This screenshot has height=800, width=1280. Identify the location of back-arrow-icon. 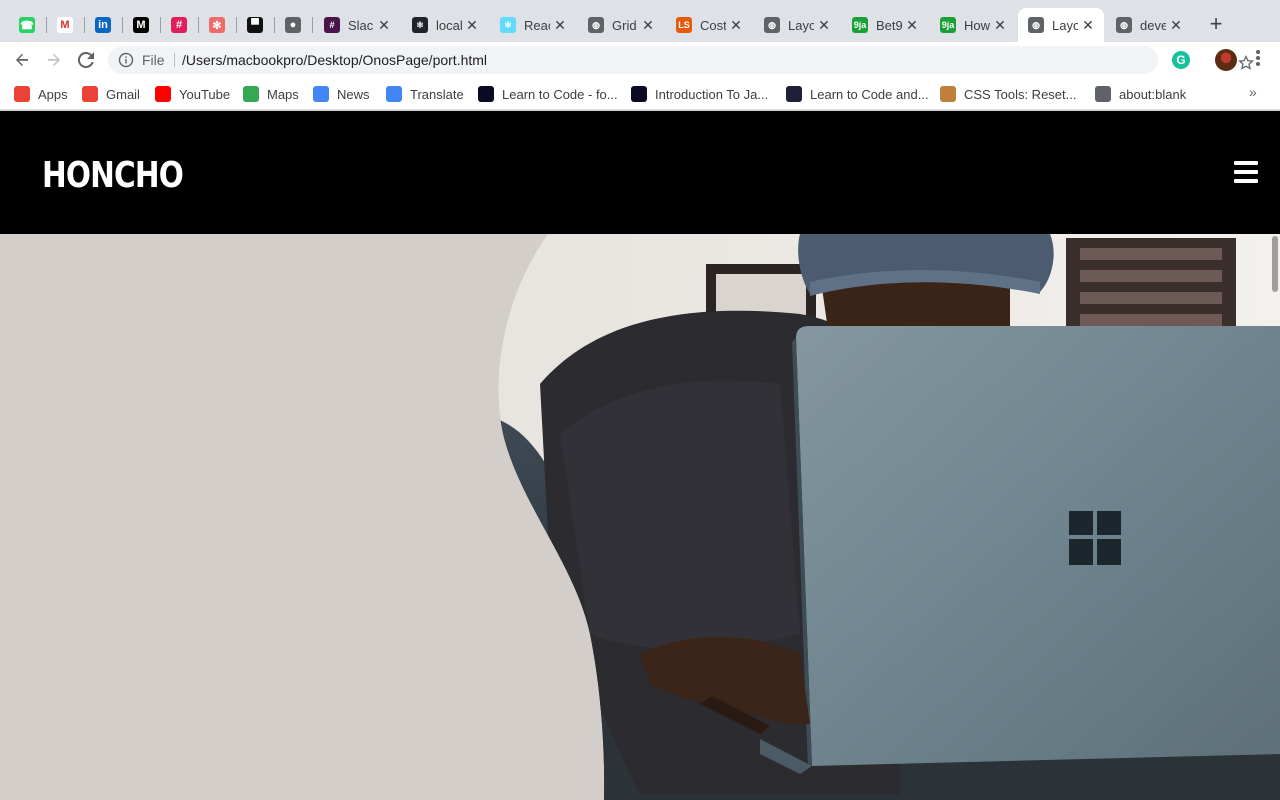
(22, 59).